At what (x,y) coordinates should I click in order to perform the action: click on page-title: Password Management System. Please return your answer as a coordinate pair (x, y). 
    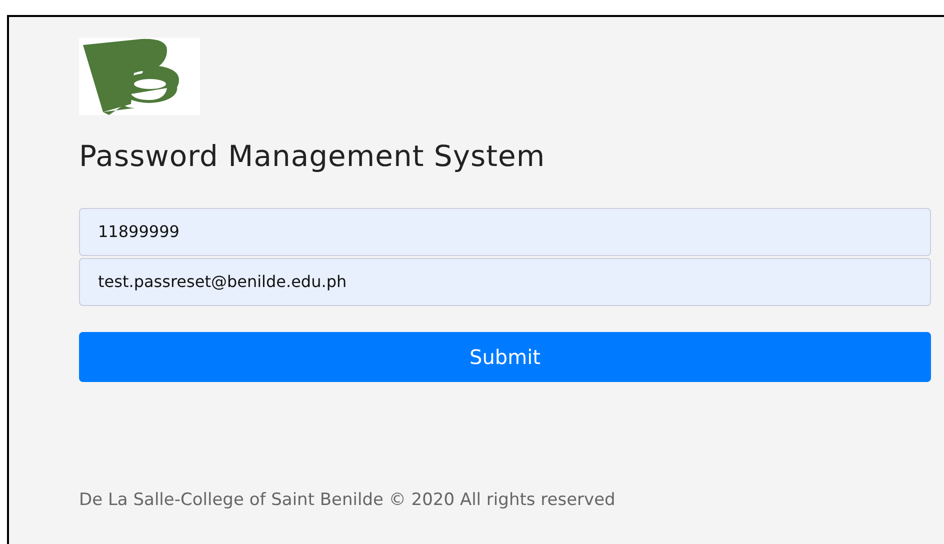
    Looking at the image, I should click on (312, 156).